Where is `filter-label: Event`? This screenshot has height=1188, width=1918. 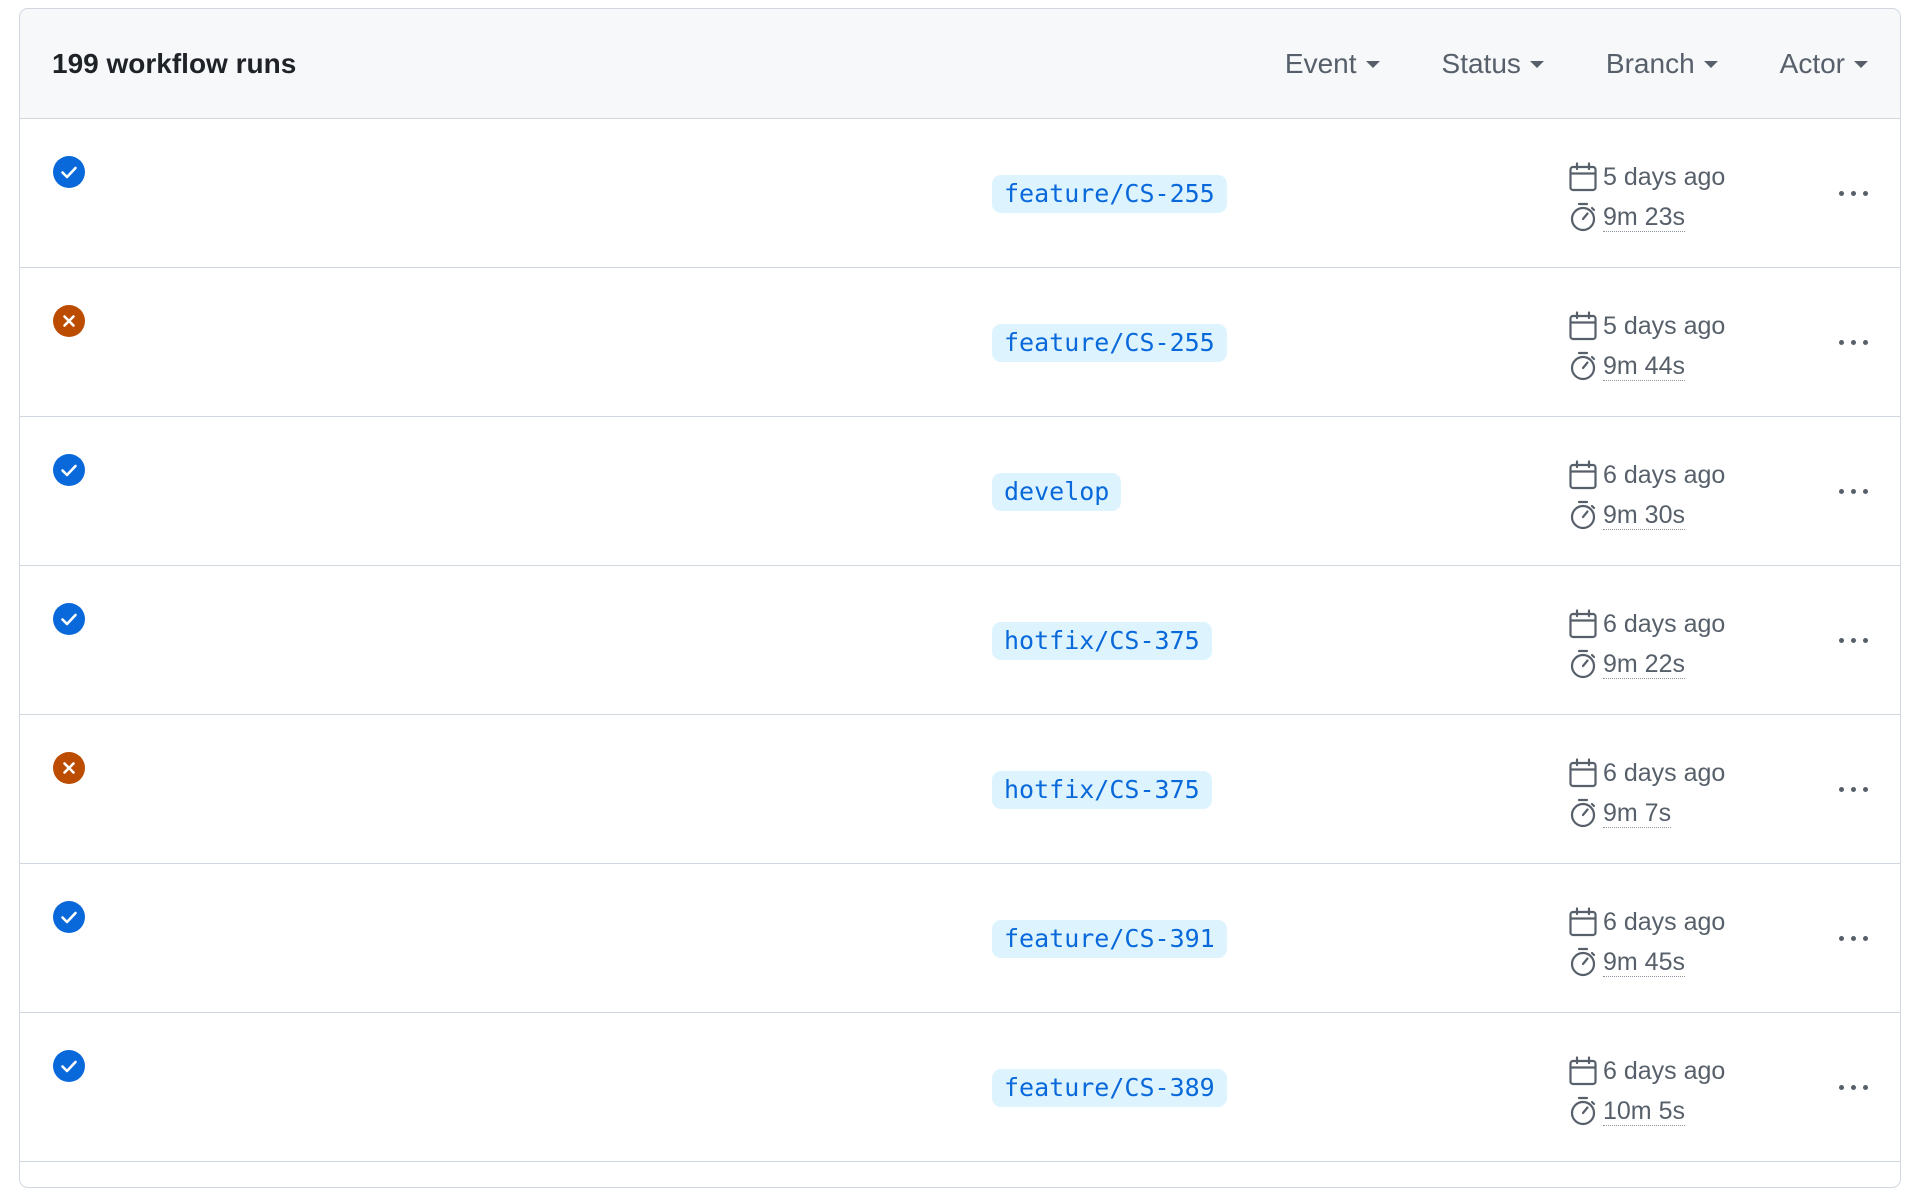 filter-label: Event is located at coordinates (1320, 63).